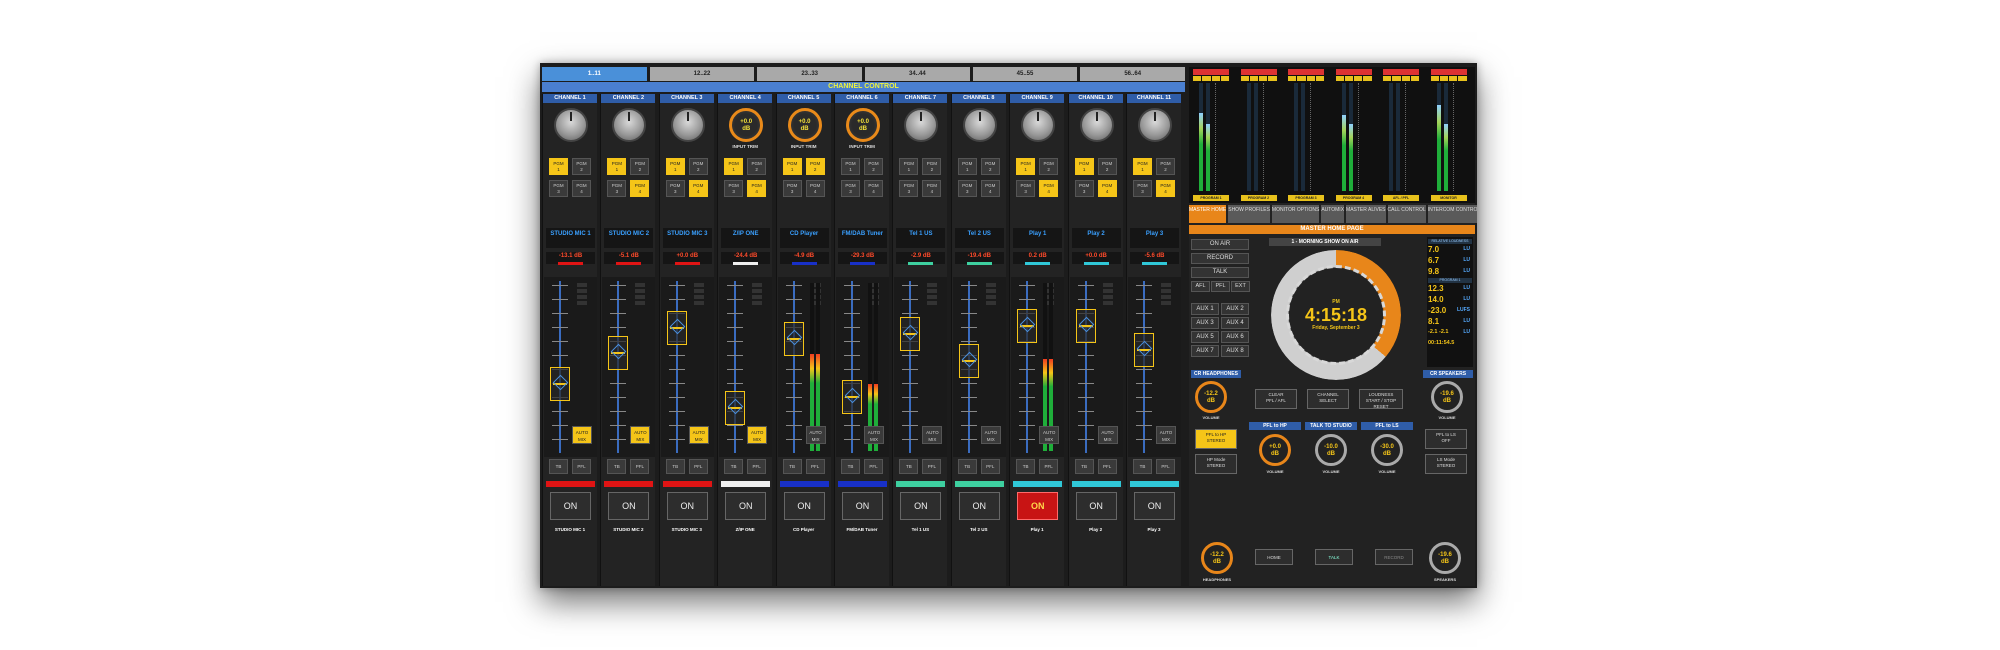 The image size is (2000, 650). Describe the element at coordinates (1205, 323) in the screenshot. I see `aux-button-3: AUX 3` at that location.